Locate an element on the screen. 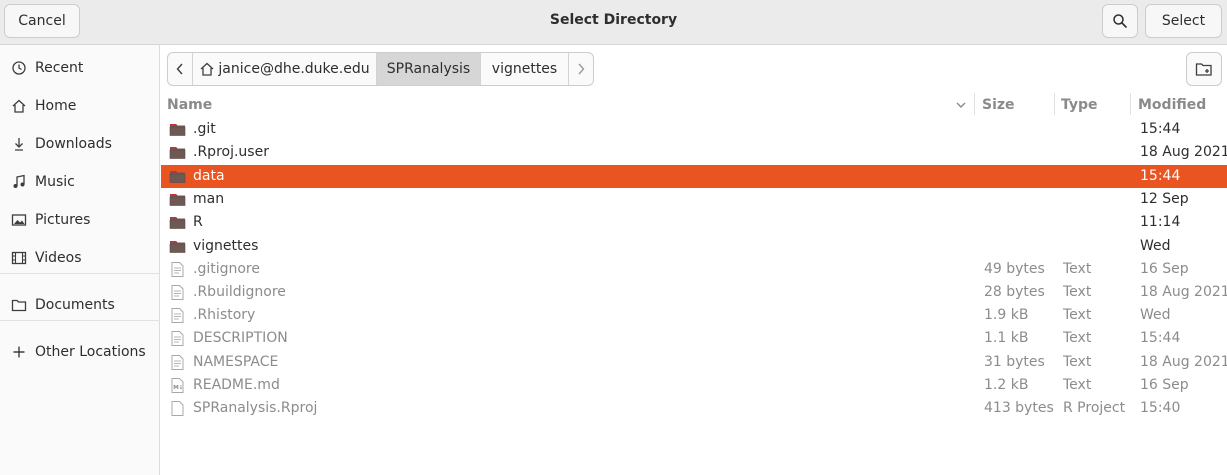  header-bar: Cancel Select Directory Select is located at coordinates (613, 22).